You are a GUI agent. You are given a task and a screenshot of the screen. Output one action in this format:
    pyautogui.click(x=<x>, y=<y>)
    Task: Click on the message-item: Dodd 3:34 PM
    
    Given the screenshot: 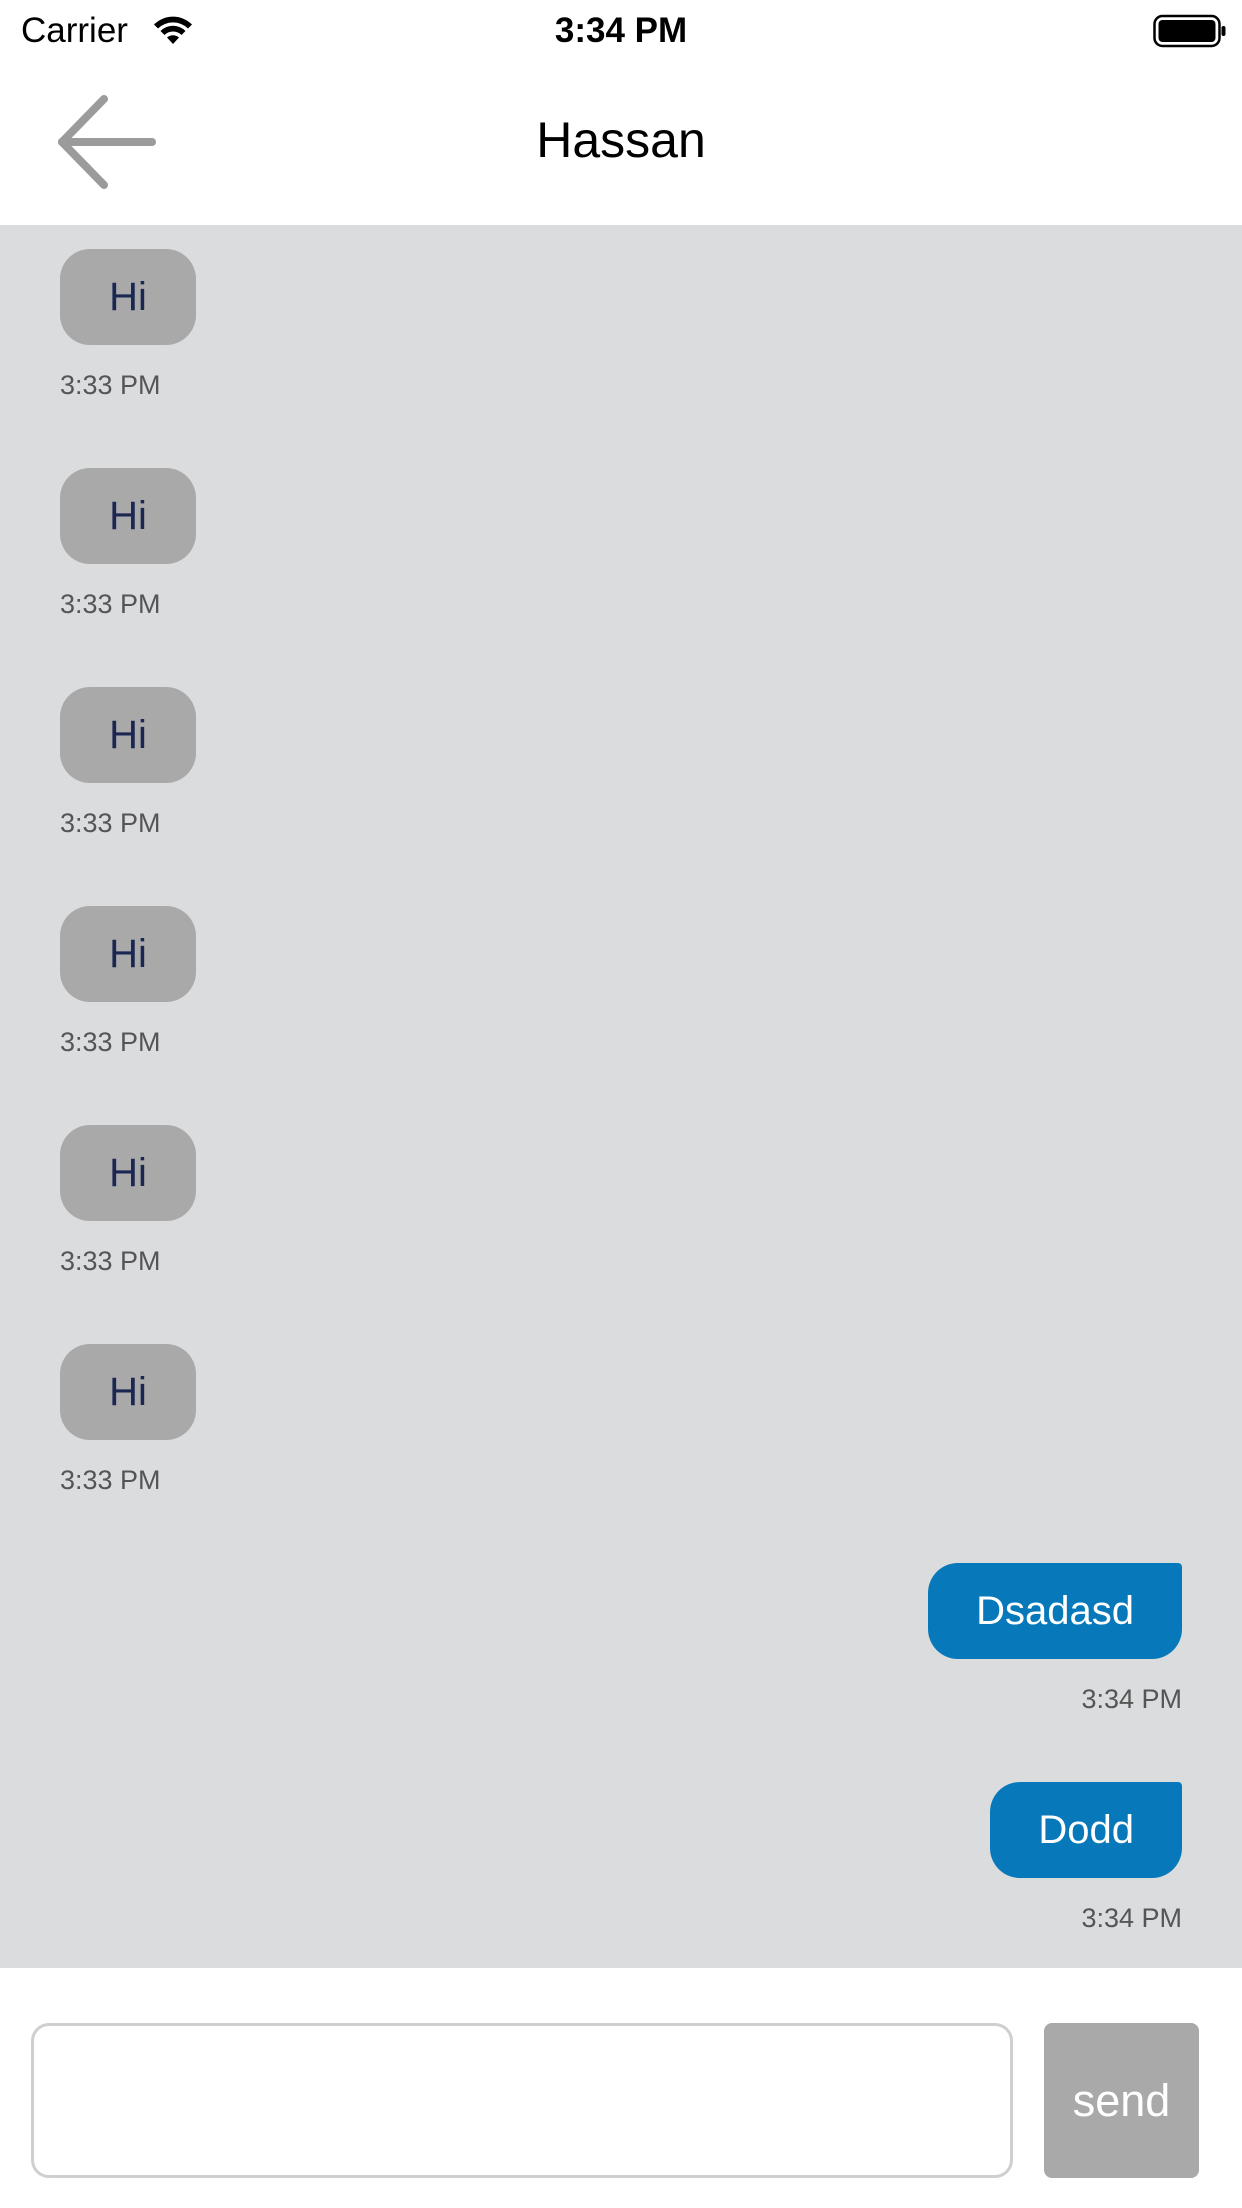 What is the action you would take?
    pyautogui.click(x=621, y=1882)
    